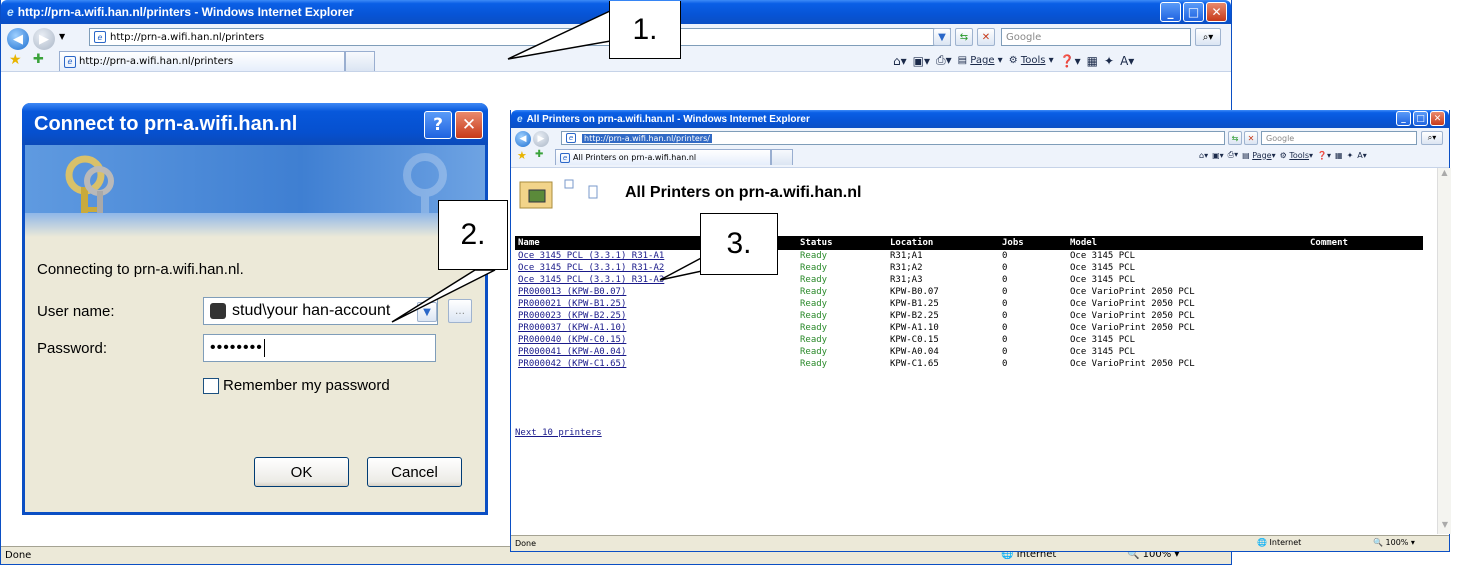  Describe the element at coordinates (1403, 118) in the screenshot. I see `inner-minimize-button: _` at that location.